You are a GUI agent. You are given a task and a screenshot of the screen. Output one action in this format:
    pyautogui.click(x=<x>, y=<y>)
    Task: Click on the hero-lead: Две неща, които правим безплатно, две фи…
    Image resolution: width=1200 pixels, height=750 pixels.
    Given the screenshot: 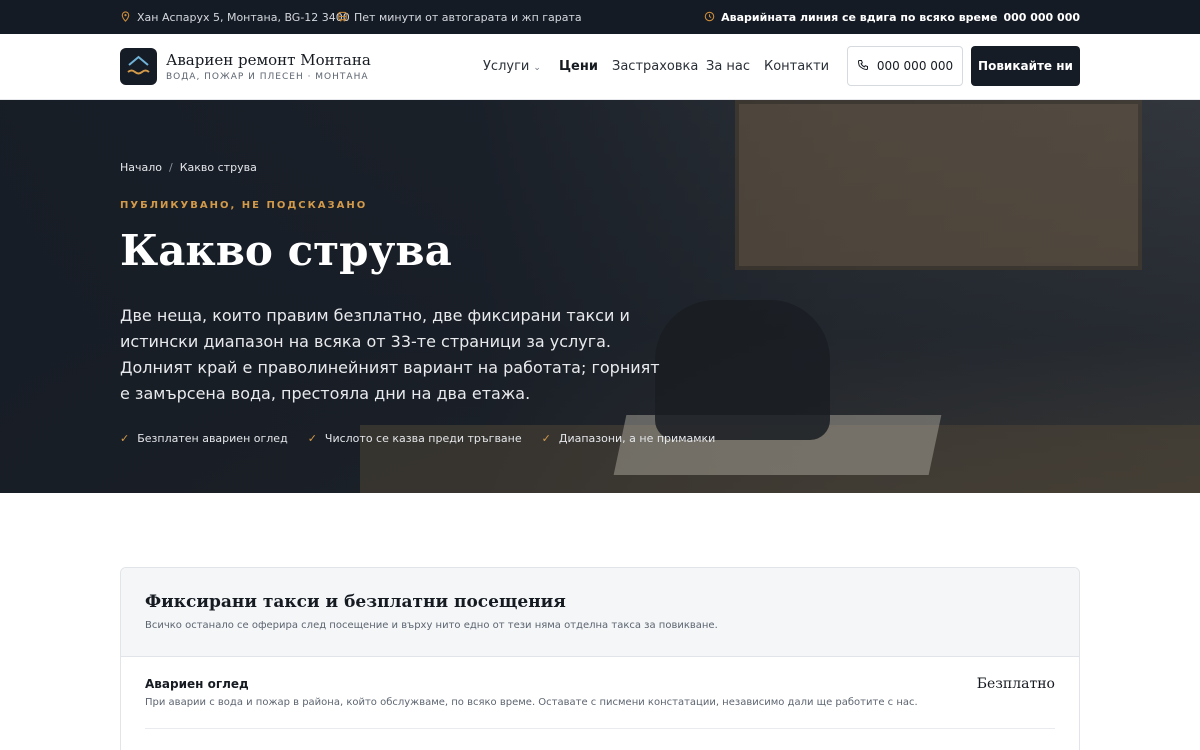 What is the action you would take?
    pyautogui.click(x=390, y=354)
    